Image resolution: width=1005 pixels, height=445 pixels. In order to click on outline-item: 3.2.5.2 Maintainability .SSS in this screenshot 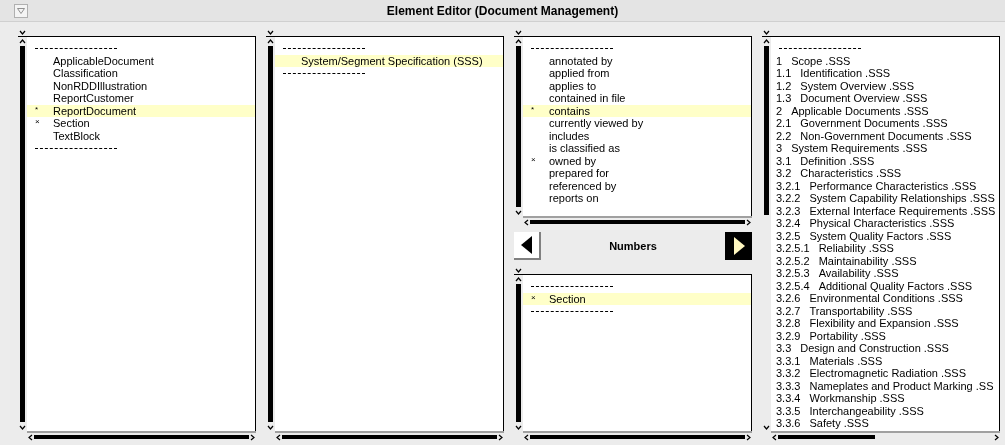, I will do `click(885, 260)`.